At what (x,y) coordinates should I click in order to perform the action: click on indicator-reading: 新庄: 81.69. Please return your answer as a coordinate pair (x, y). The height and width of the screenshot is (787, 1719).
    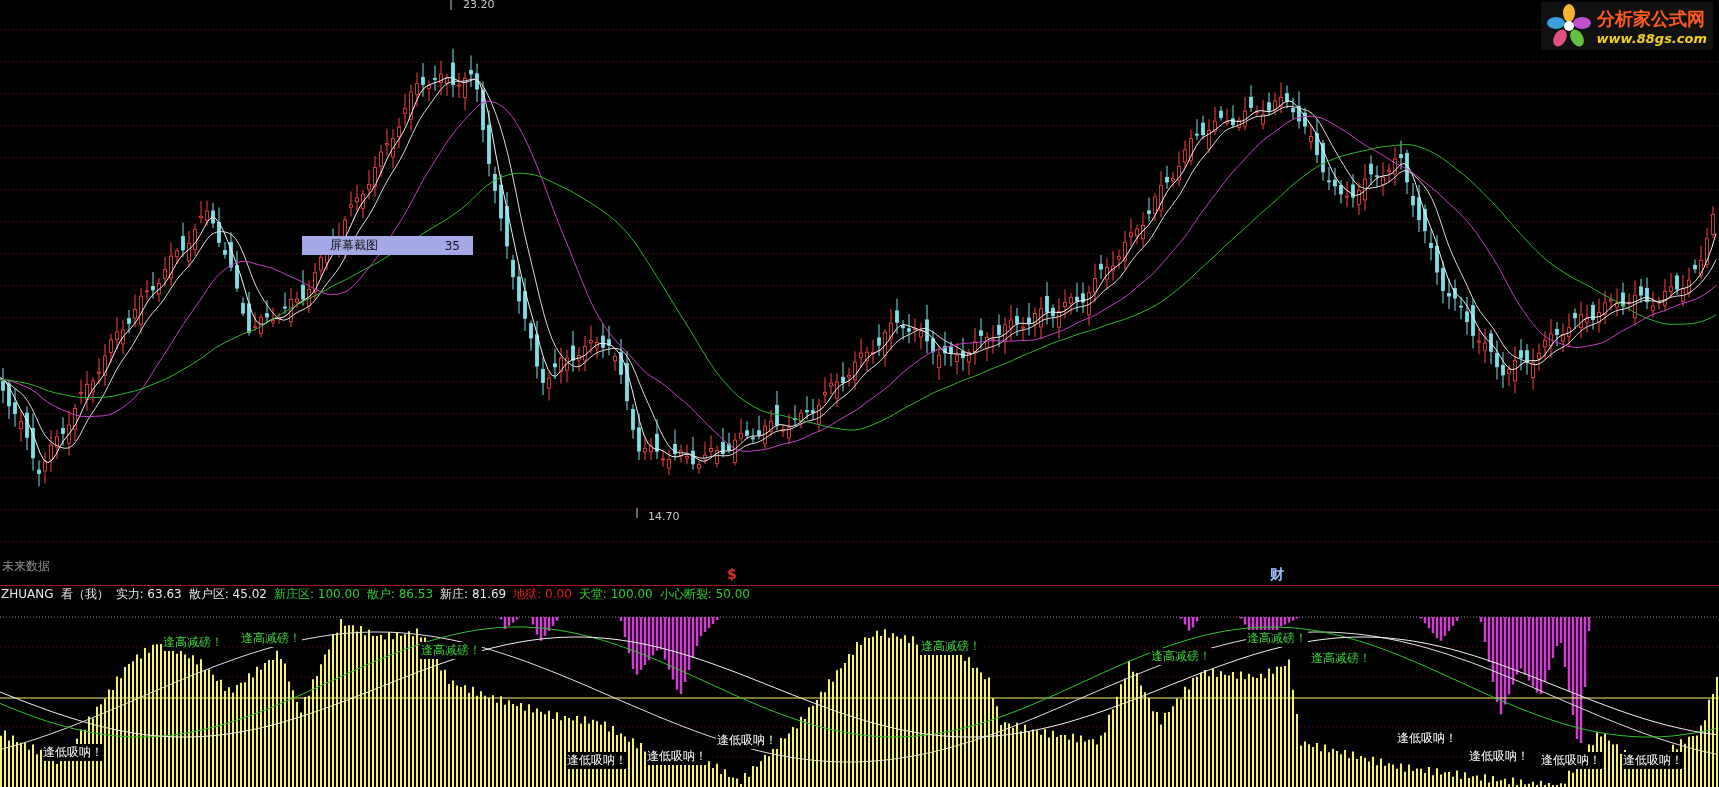
    Looking at the image, I should click on (473, 594).